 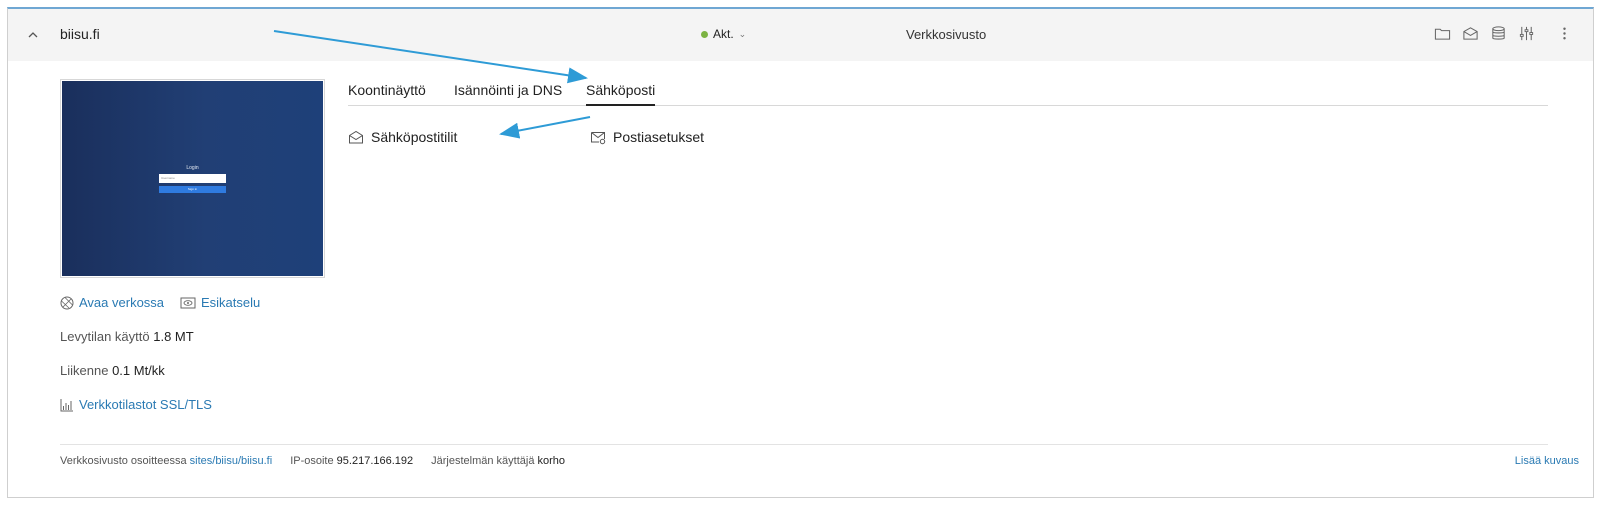 I want to click on thumbnail-username-input: Username, so click(x=192, y=178).